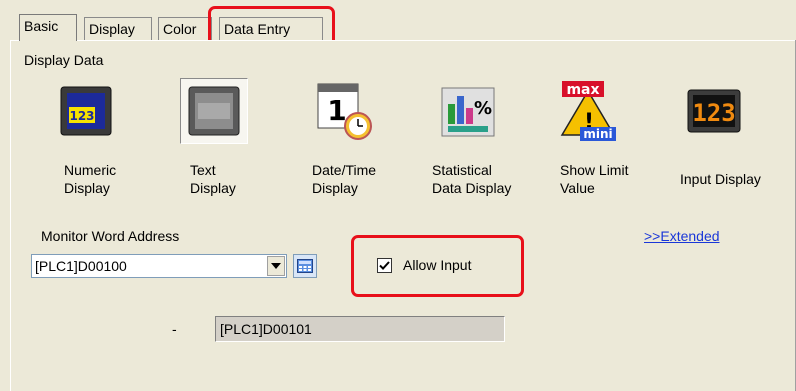  What do you see at coordinates (174, 329) in the screenshot?
I see `dash-label: -` at bounding box center [174, 329].